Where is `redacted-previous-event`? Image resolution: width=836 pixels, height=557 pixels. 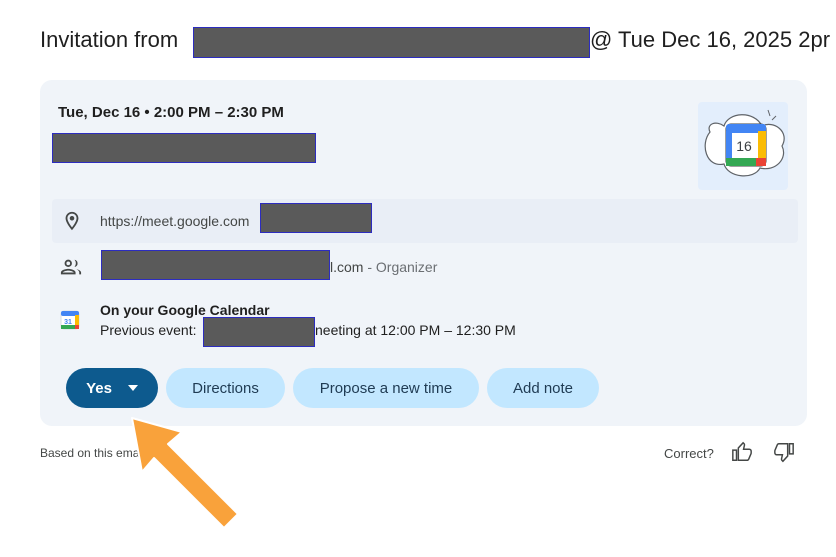 redacted-previous-event is located at coordinates (259, 332).